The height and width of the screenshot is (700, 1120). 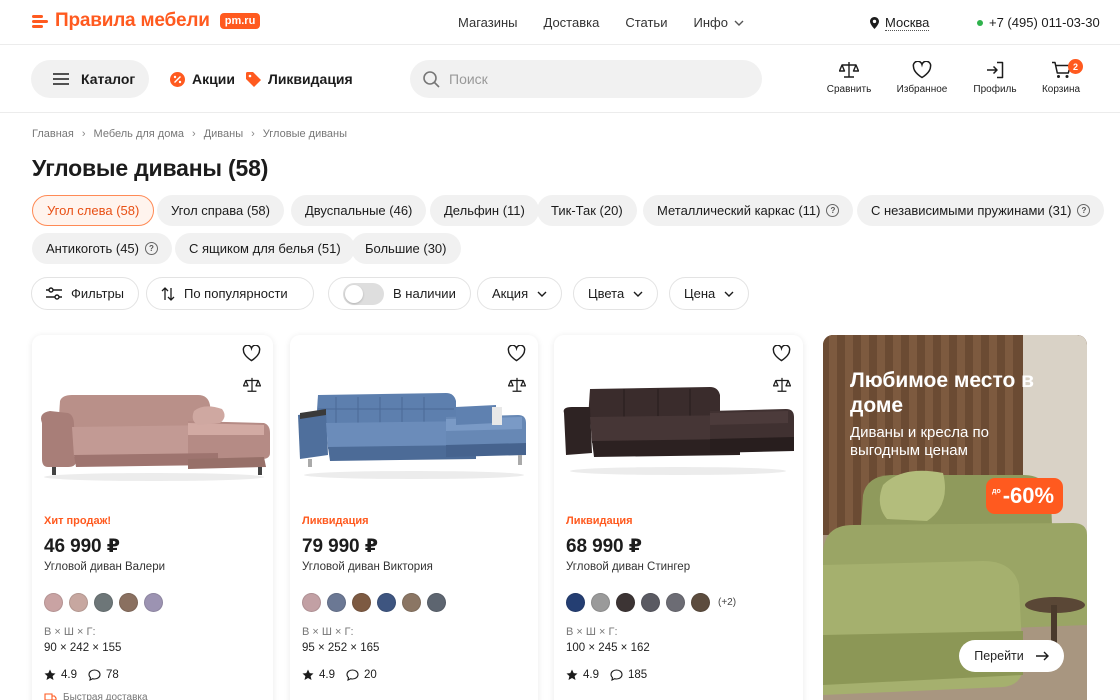 What do you see at coordinates (980, 22) in the screenshot?
I see `online-status-dot` at bounding box center [980, 22].